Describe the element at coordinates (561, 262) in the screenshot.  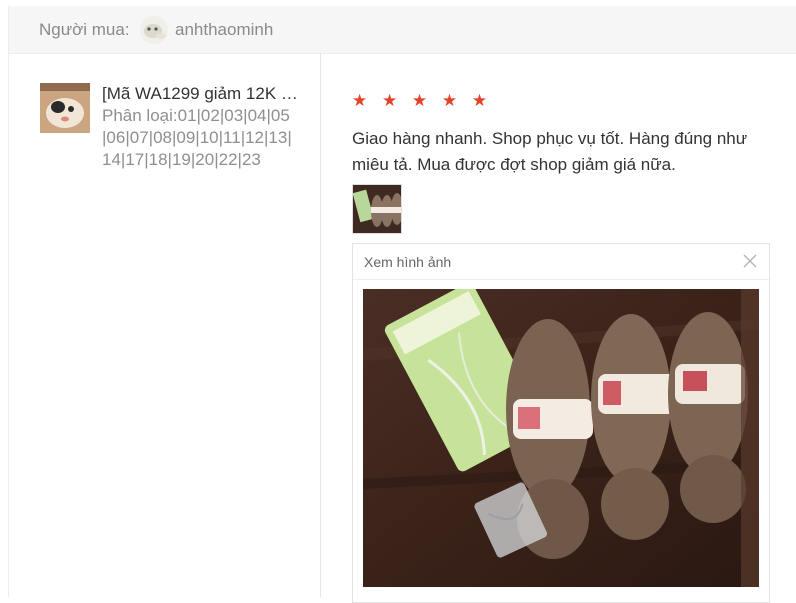
I see `image-viewer-header: Xem hình ảnh` at that location.